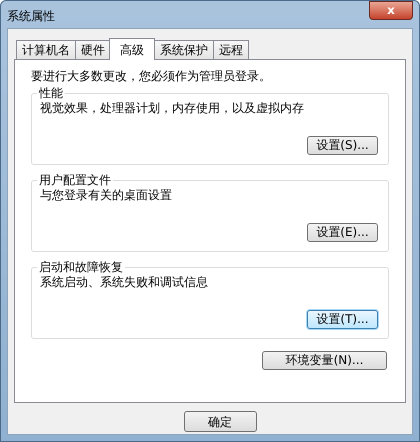 The width and height of the screenshot is (420, 442). Describe the element at coordinates (106, 195) in the screenshot. I see `group-description: 与您登录有关的桌面设置` at that location.